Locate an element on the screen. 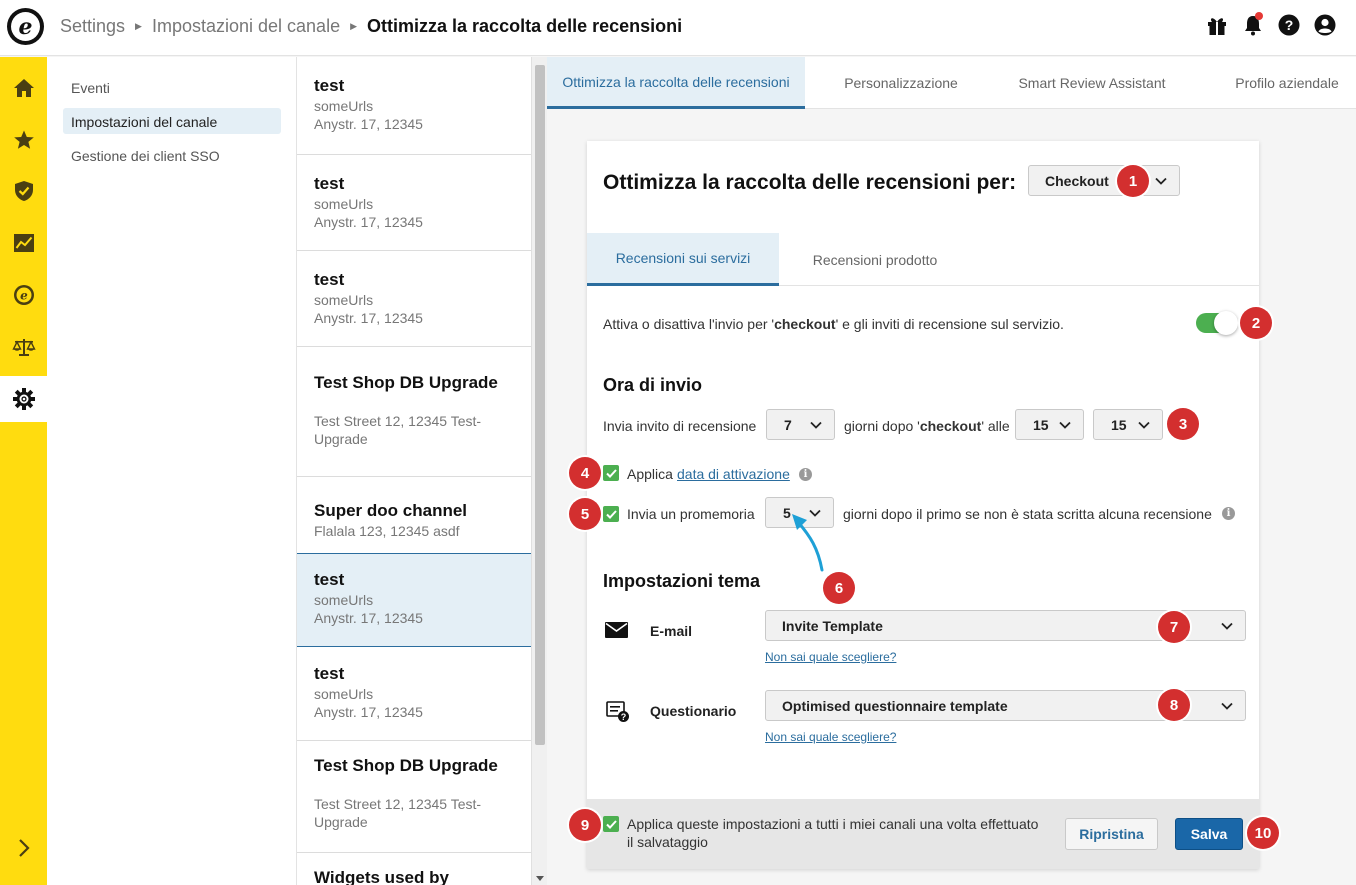 This screenshot has width=1356, height=885. annotation-marker-6: 6 is located at coordinates (839, 588).